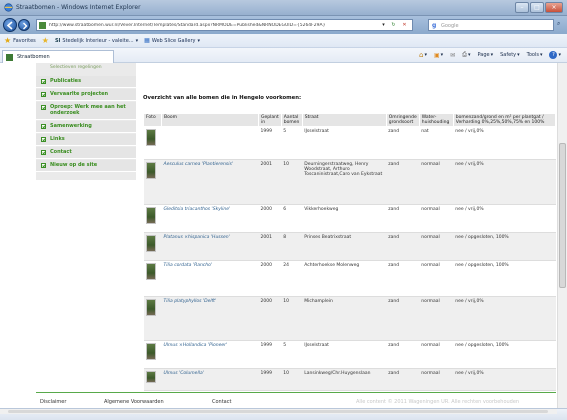 This screenshot has width=567, height=420. Describe the element at coordinates (199, 164) in the screenshot. I see `tree-name-link: Aesculus carnea 'Plantierensis'` at that location.